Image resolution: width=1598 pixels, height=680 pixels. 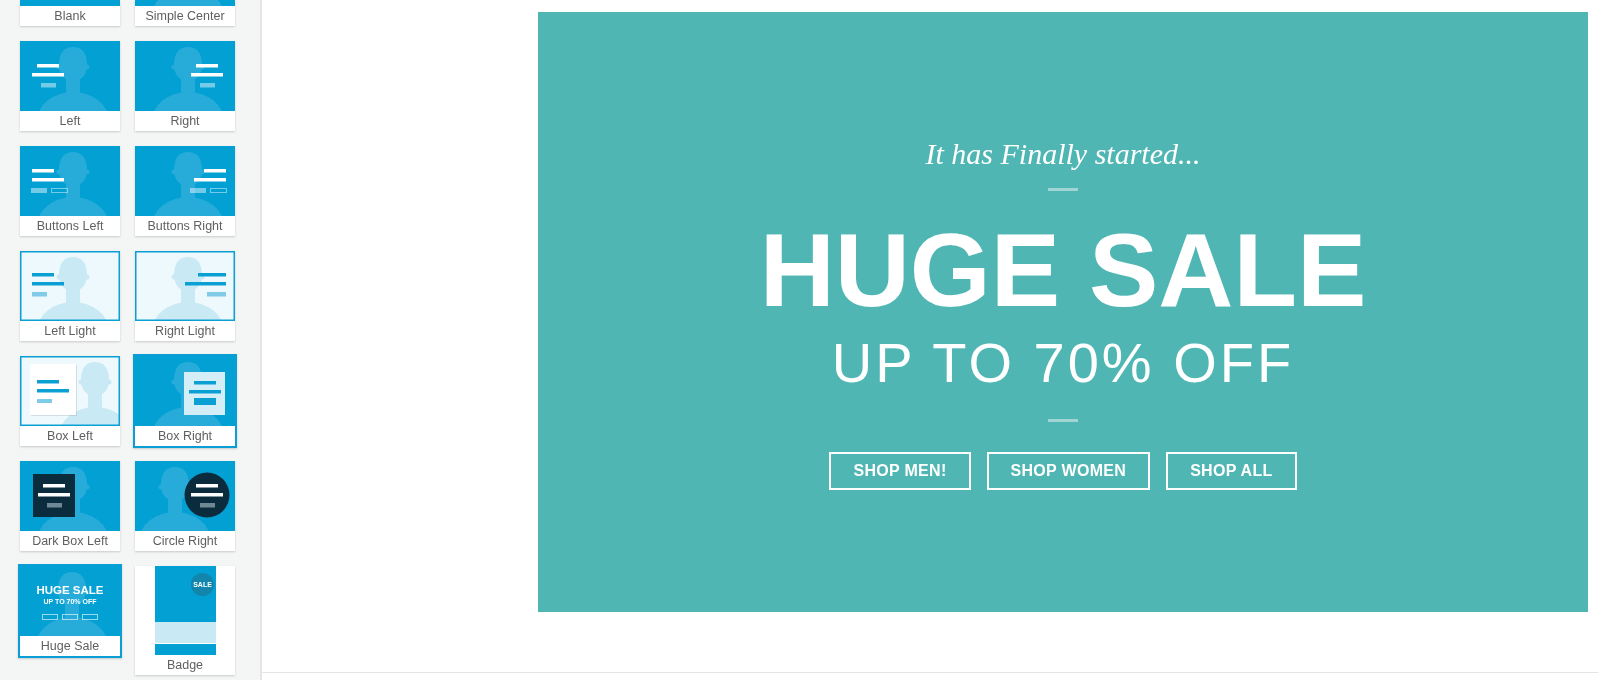 I want to click on person-silhouette-icon, so click(x=73, y=604).